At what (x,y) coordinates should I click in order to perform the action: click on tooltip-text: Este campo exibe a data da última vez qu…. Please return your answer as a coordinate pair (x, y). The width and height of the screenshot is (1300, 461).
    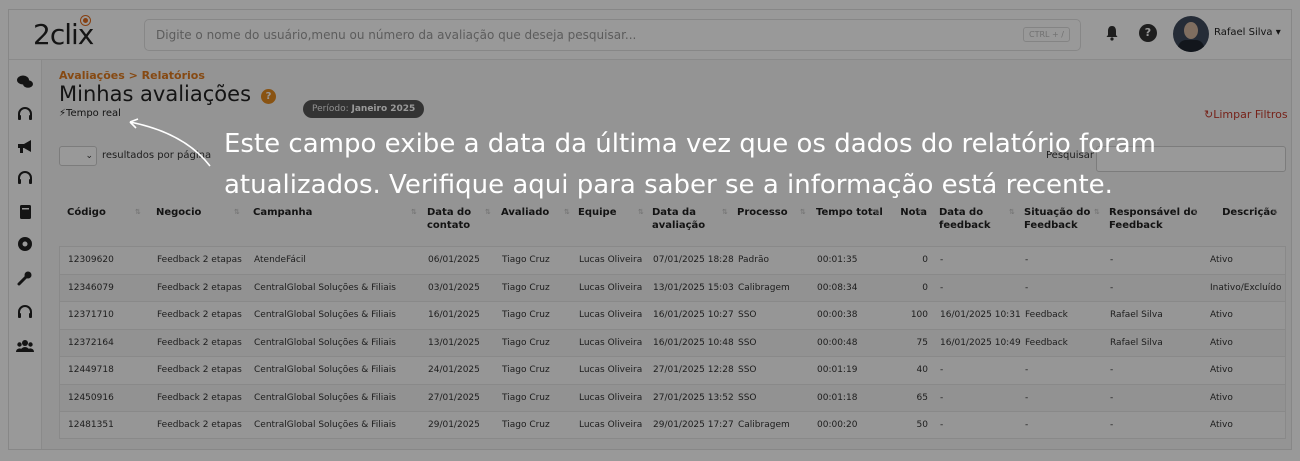
    Looking at the image, I should click on (690, 164).